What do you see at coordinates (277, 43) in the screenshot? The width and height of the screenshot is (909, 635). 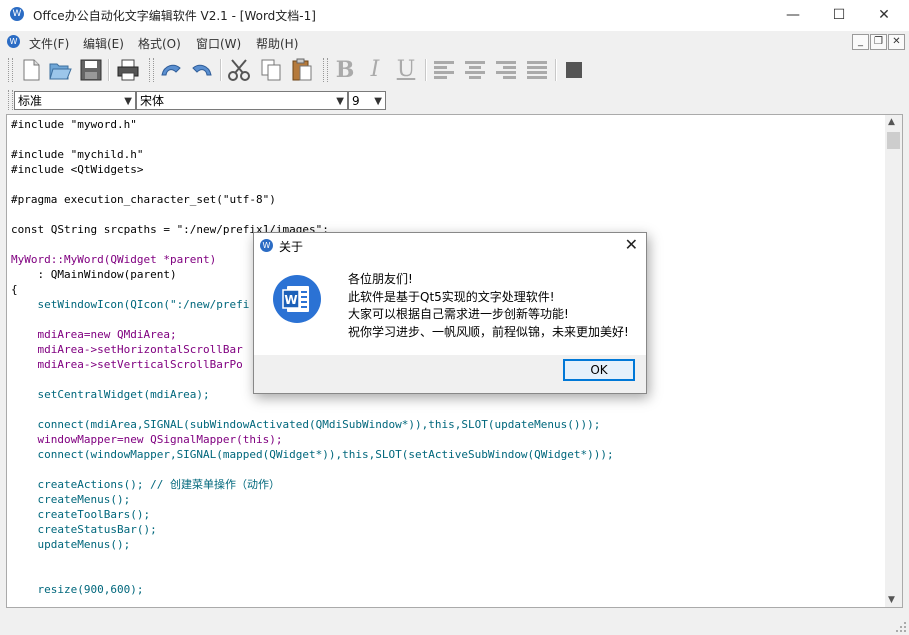 I see `menu-help: 帮助(H)` at bounding box center [277, 43].